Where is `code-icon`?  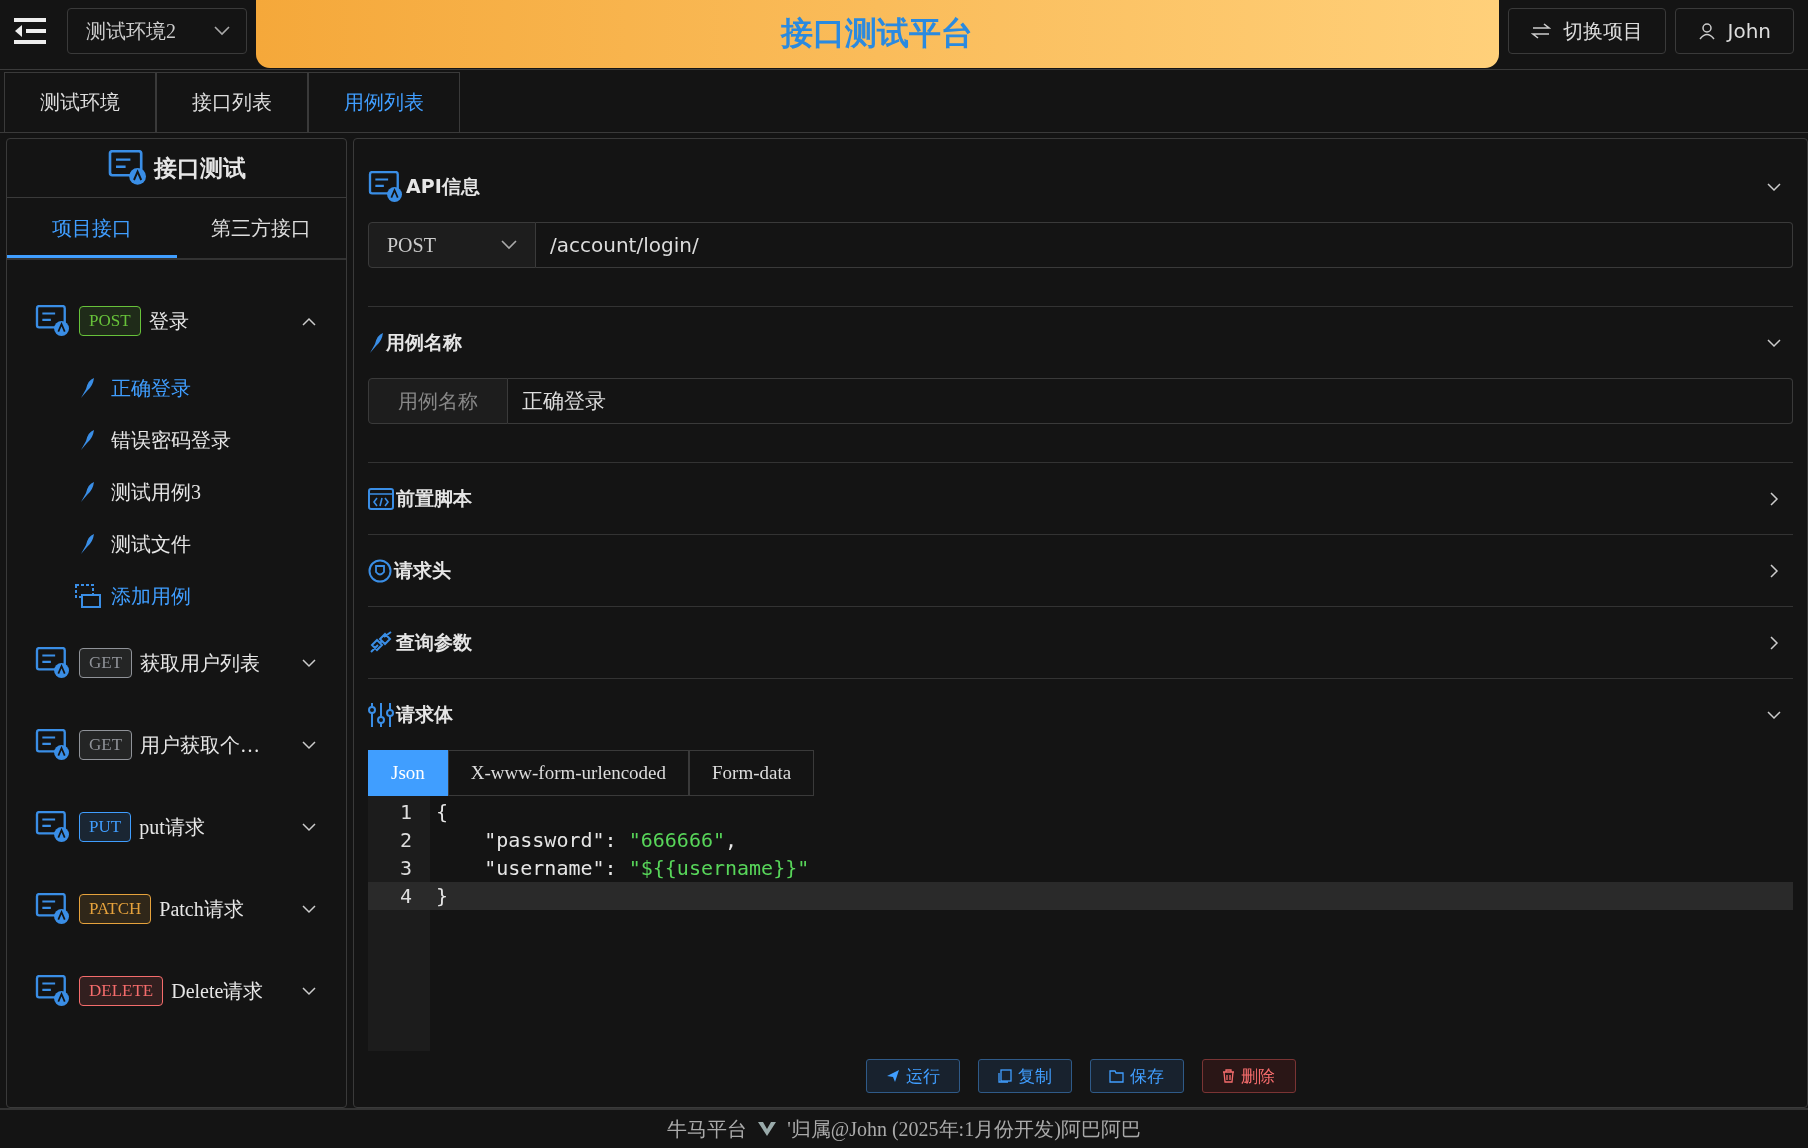
code-icon is located at coordinates (381, 498).